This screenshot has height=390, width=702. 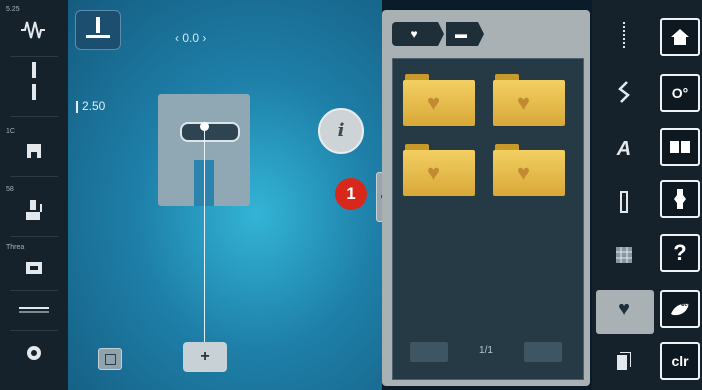 I want to click on clear-button: clr, so click(x=680, y=361).